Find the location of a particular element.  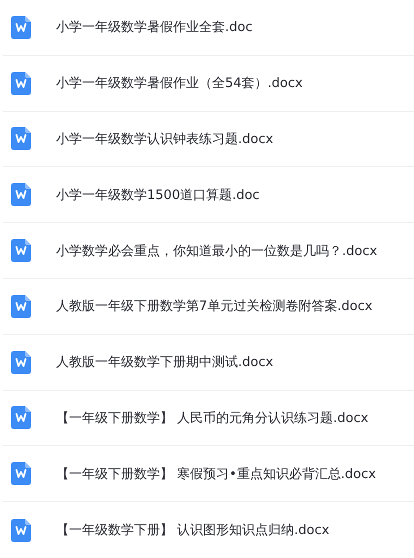

file-name: 人教版一年级数学下册期中测试.docx is located at coordinates (165, 362).